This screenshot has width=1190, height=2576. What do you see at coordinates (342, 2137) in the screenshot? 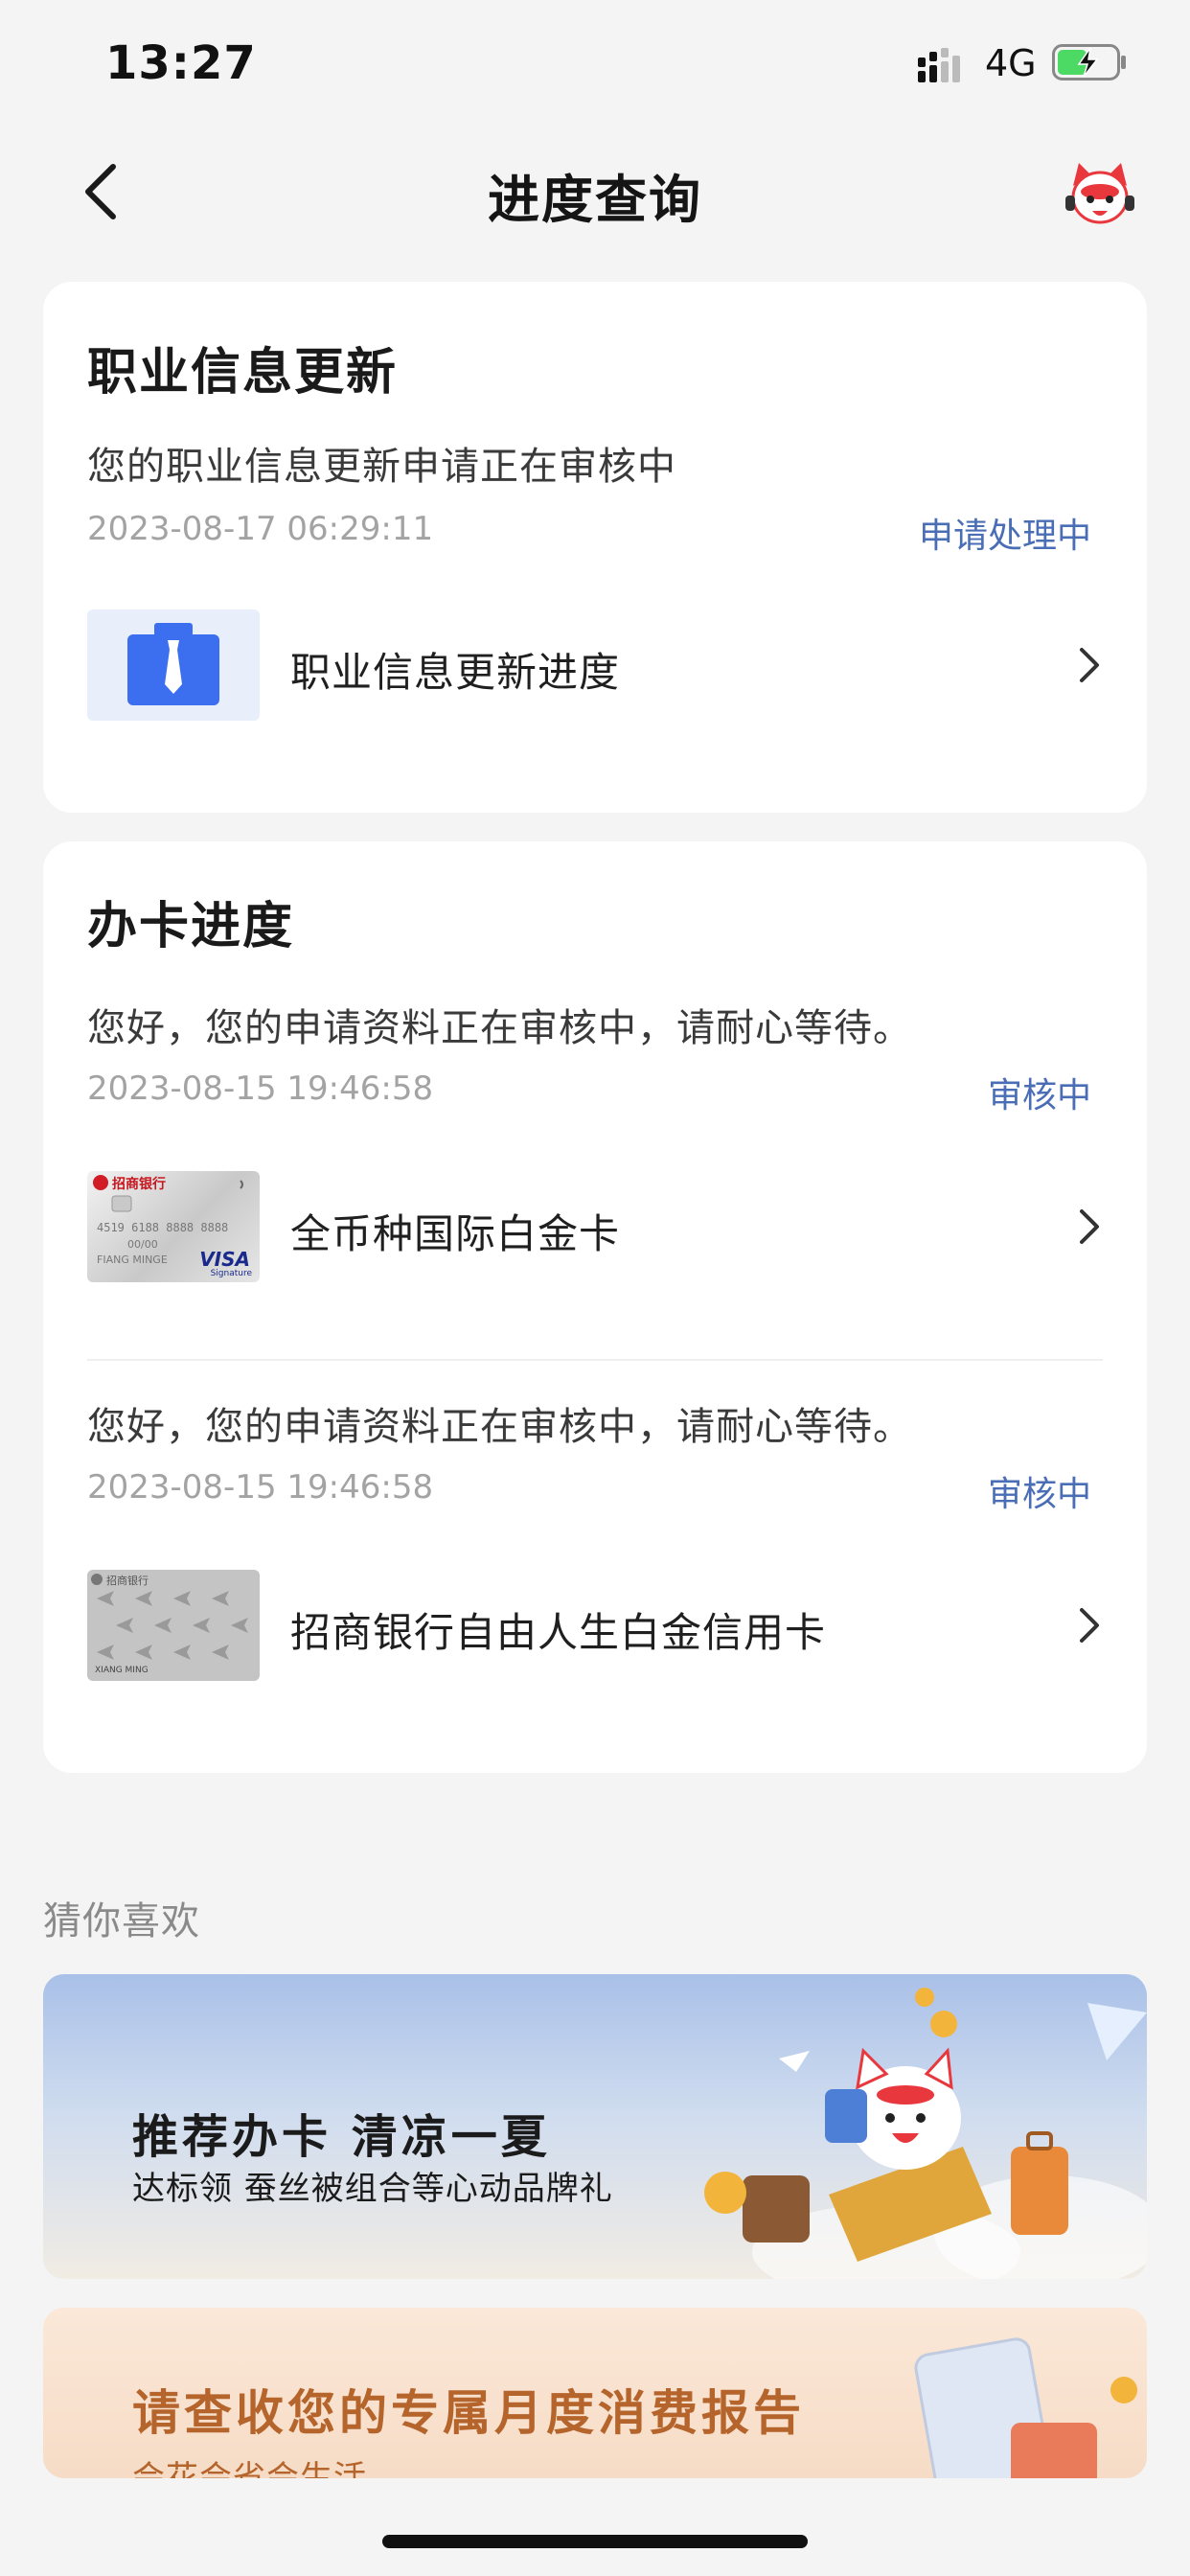
I see `banner-title: 推荐办卡 清凉一夏` at bounding box center [342, 2137].